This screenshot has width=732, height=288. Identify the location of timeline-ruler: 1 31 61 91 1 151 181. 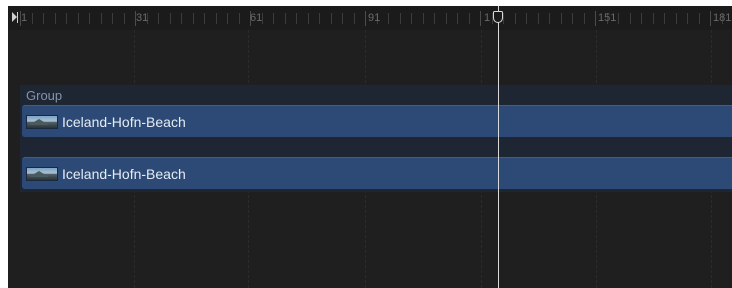
(370, 18).